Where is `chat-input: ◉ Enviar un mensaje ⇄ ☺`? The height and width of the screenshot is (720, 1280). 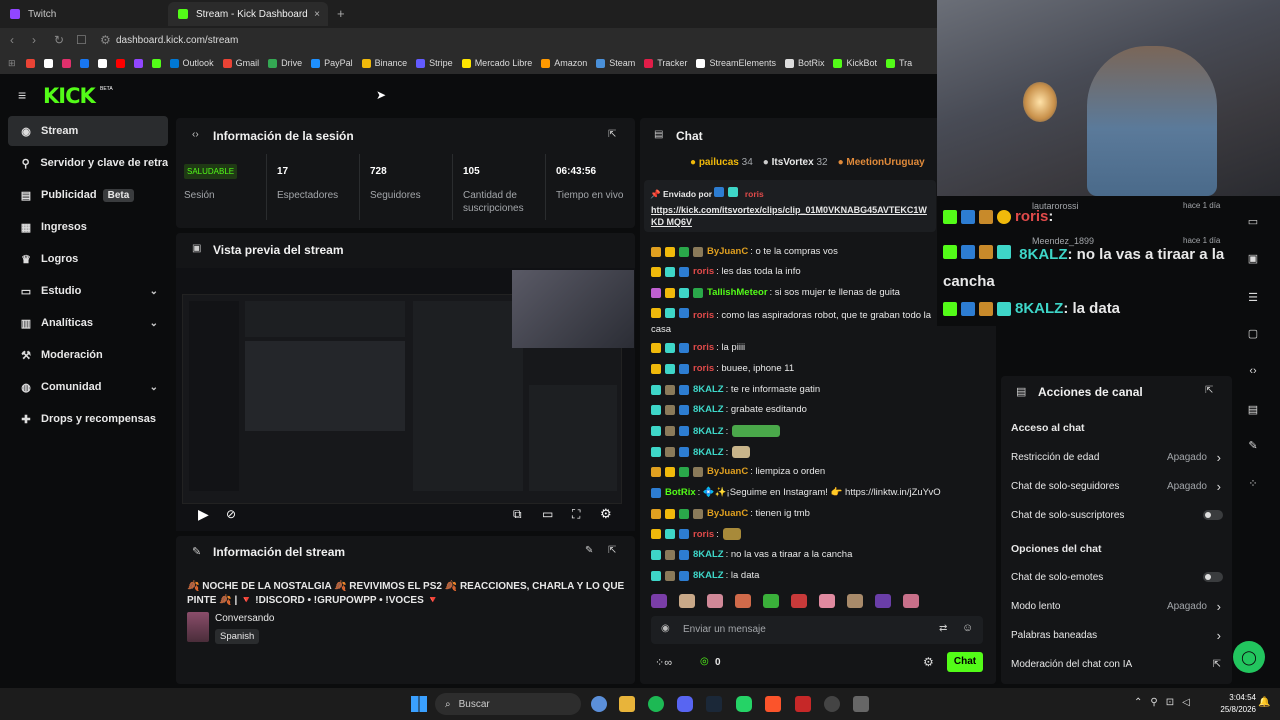
chat-input: ◉ Enviar un mensaje ⇄ ☺ is located at coordinates (817, 630).